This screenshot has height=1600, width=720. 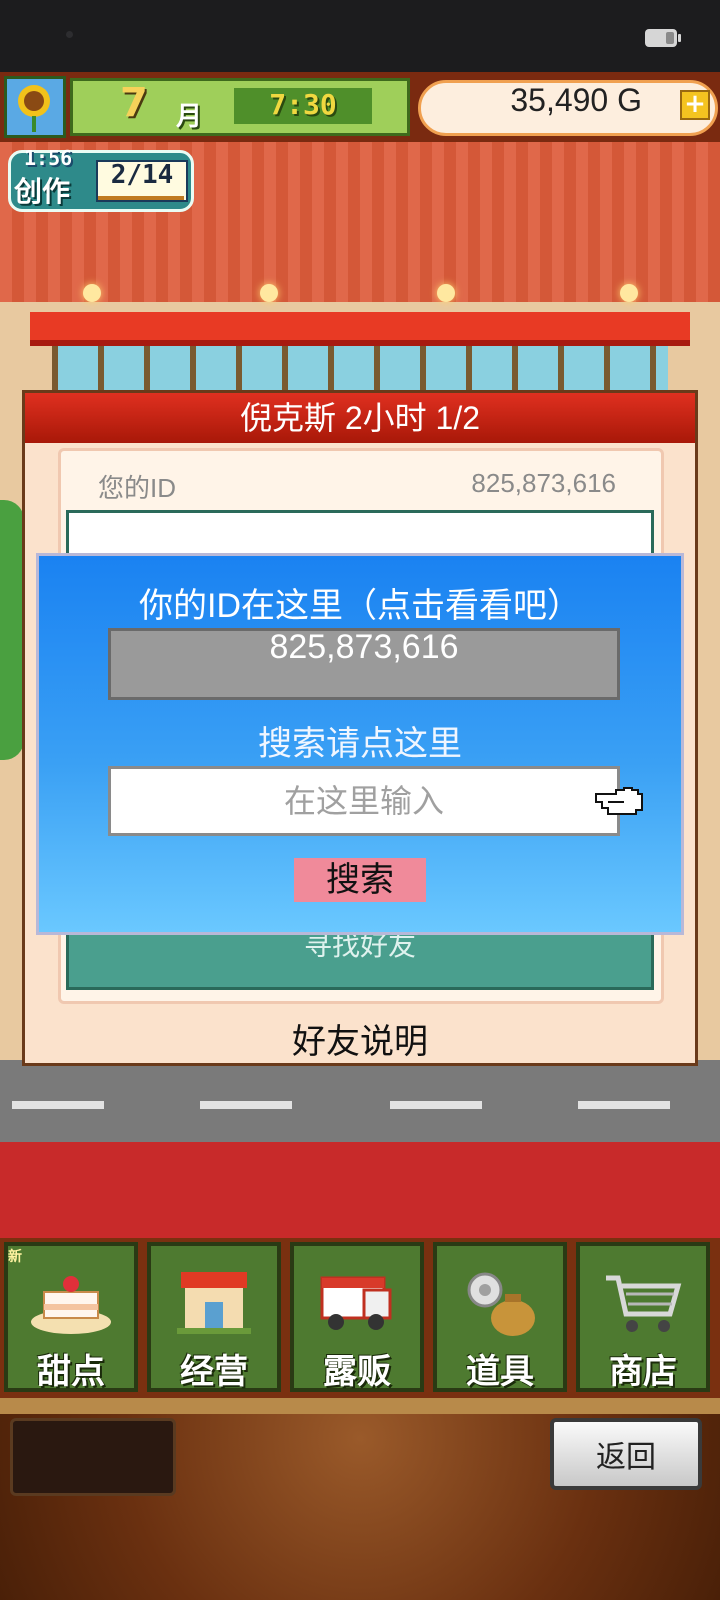 What do you see at coordinates (360, 1190) in the screenshot?
I see `red-carpet` at bounding box center [360, 1190].